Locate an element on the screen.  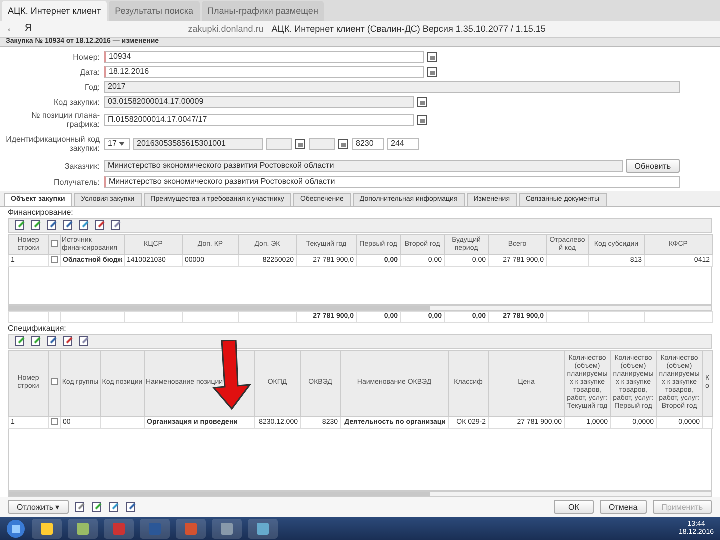
plan-position-field: П.01582000014.17.0047/17 is located at coordinates (259, 120).